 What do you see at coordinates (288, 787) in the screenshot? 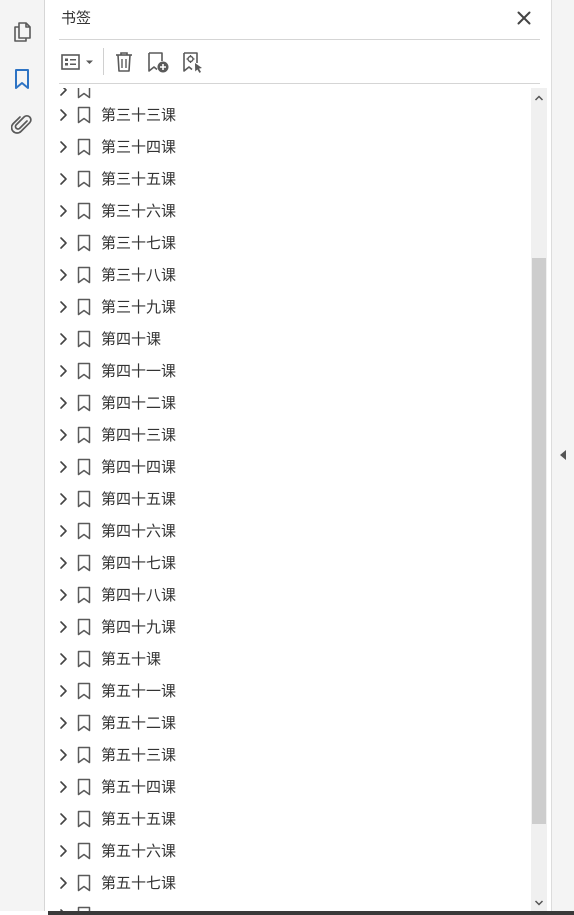
I see `bookmark-row: 第五十四课` at bounding box center [288, 787].